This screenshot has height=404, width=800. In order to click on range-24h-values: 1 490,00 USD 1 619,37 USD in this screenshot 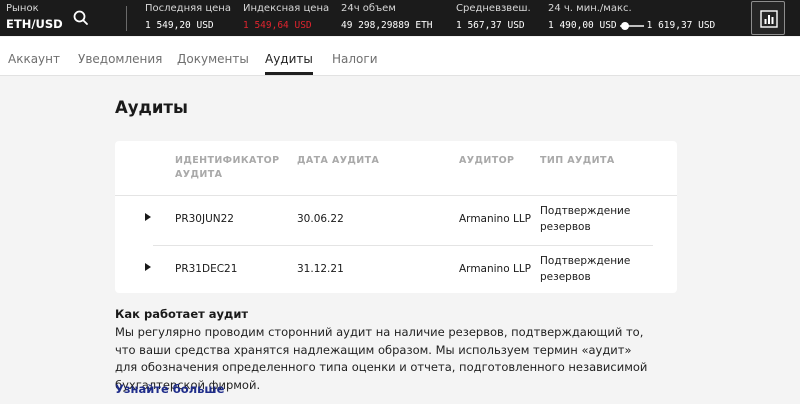, I will do `click(631, 26)`.